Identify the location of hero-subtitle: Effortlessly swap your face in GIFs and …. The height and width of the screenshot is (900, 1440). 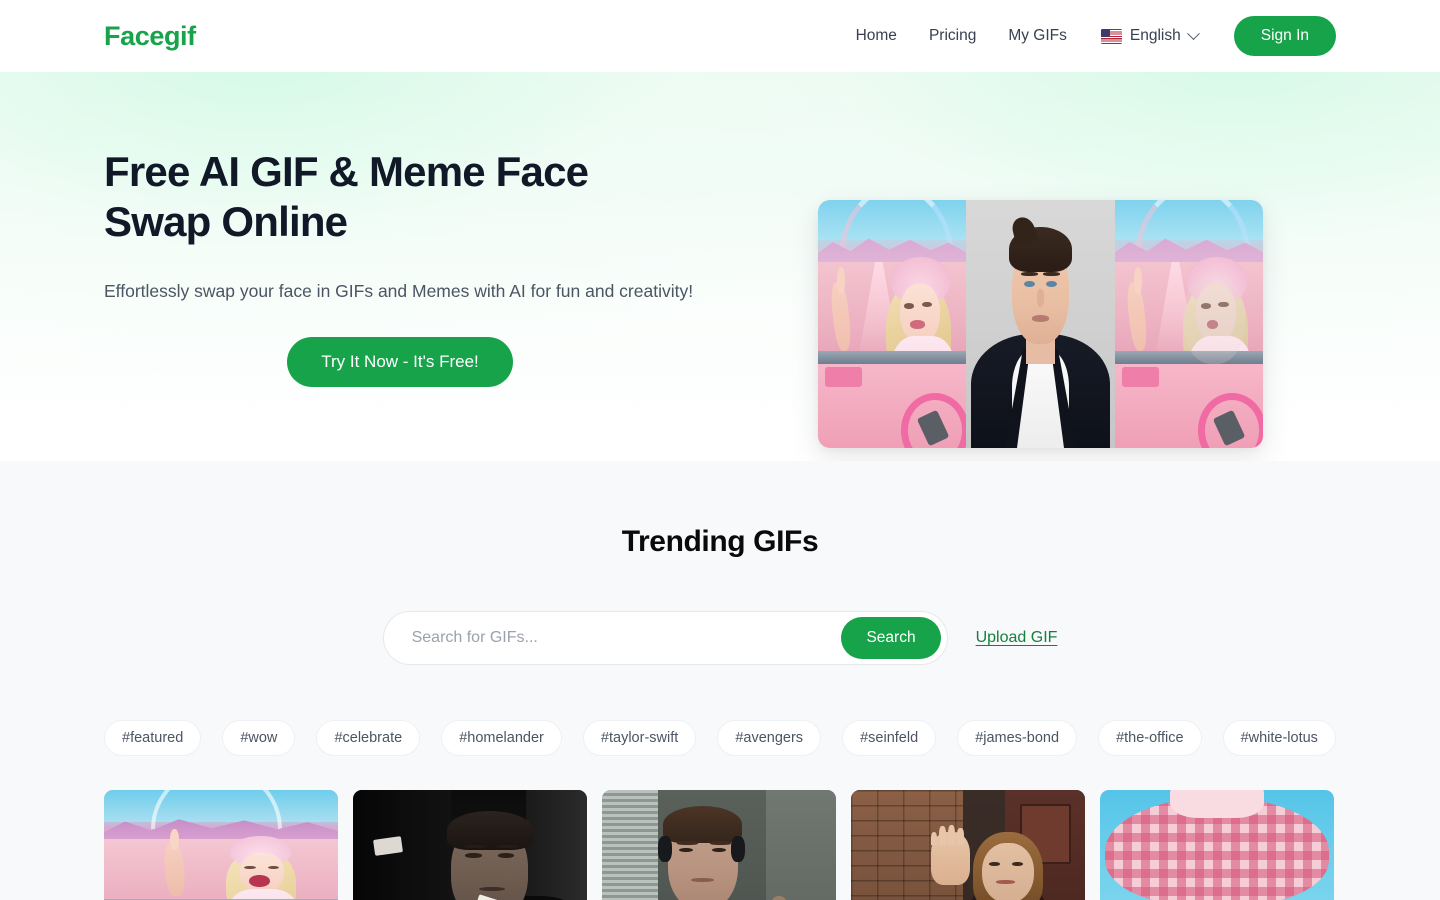
(399, 290).